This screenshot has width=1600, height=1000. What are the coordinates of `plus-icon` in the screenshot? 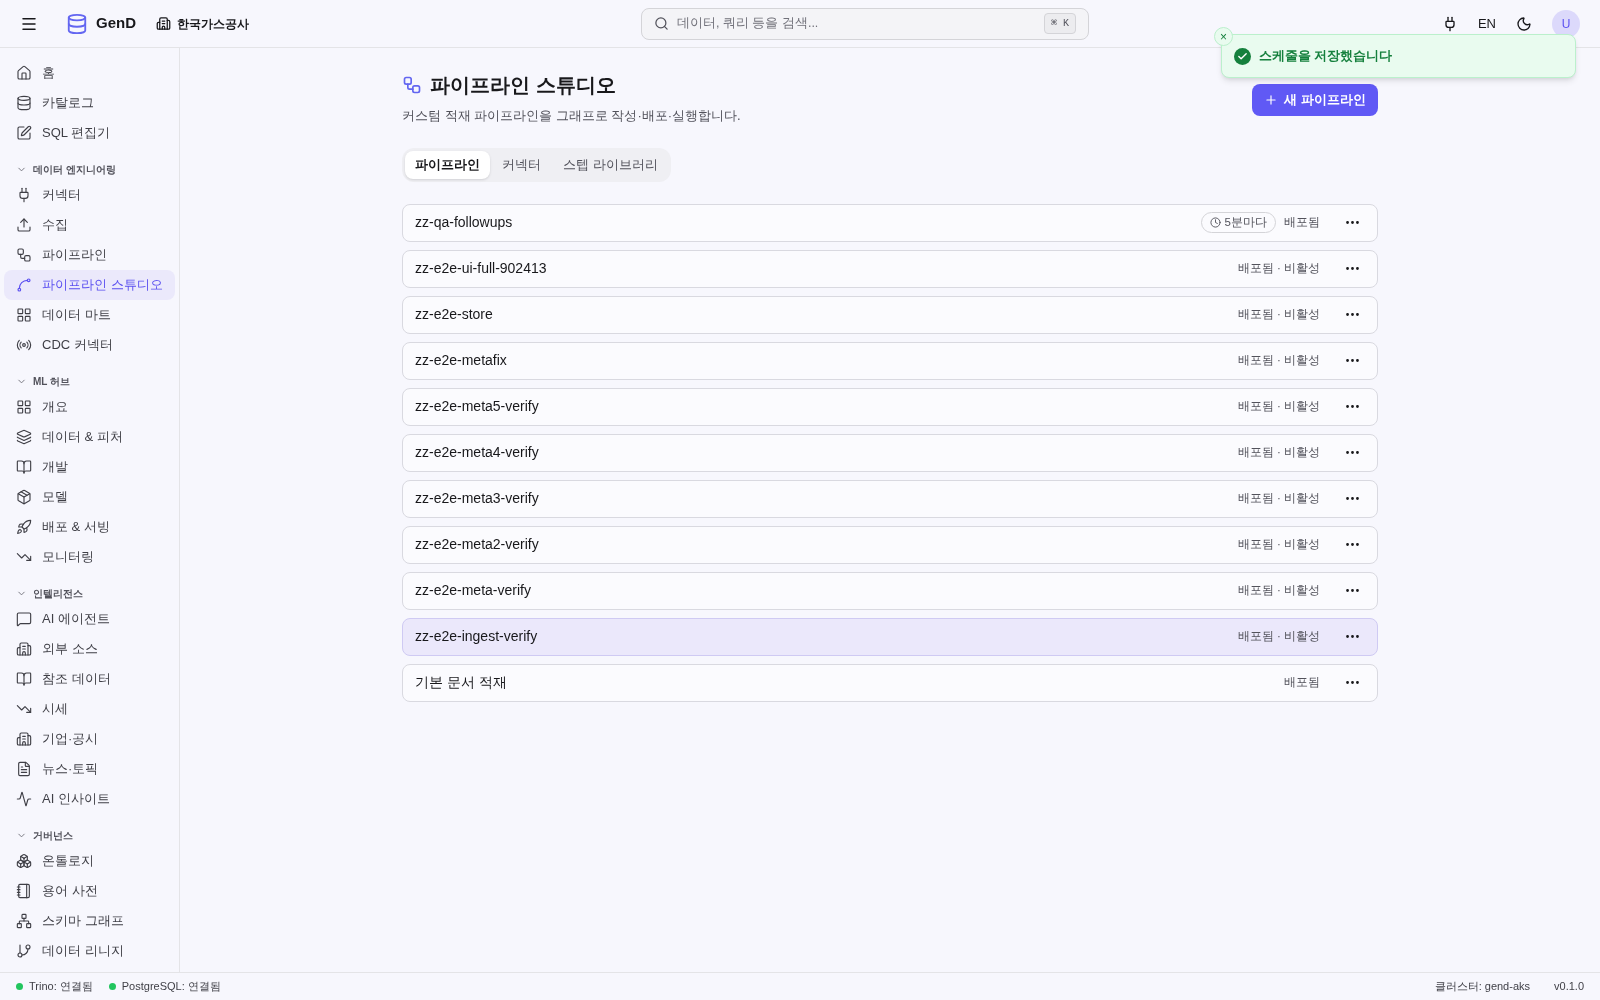 It's located at (1271, 100).